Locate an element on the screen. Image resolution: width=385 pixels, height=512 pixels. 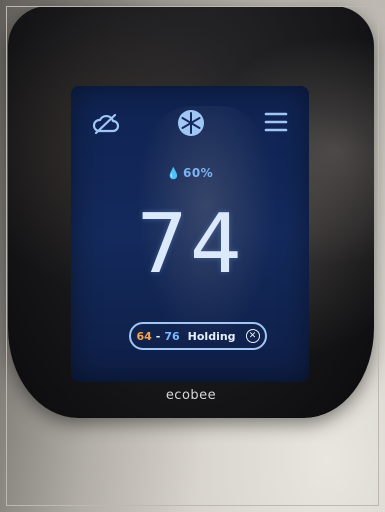
brand-logo: ecobee is located at coordinates (191, 395).